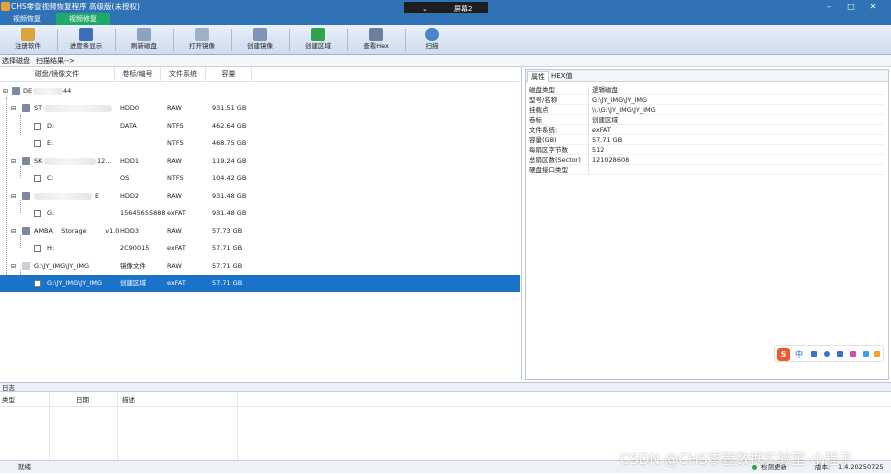 The height and width of the screenshot is (474, 891). I want to click on create-region-icon, so click(318, 34).